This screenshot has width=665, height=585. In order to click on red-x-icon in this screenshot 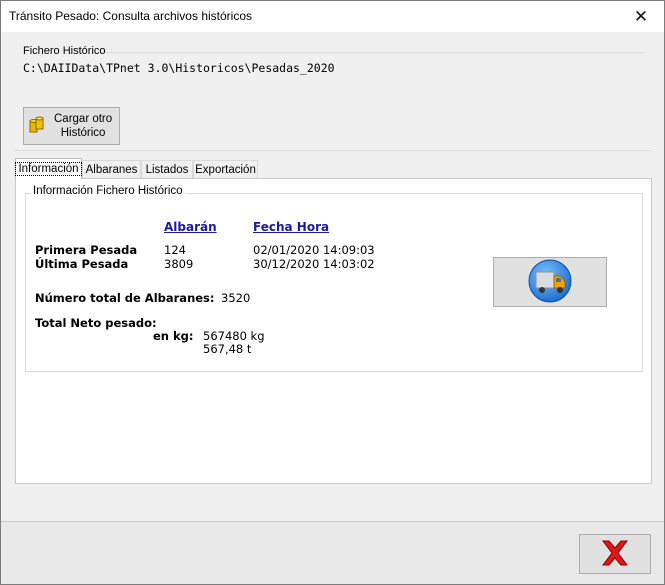, I will do `click(615, 554)`.